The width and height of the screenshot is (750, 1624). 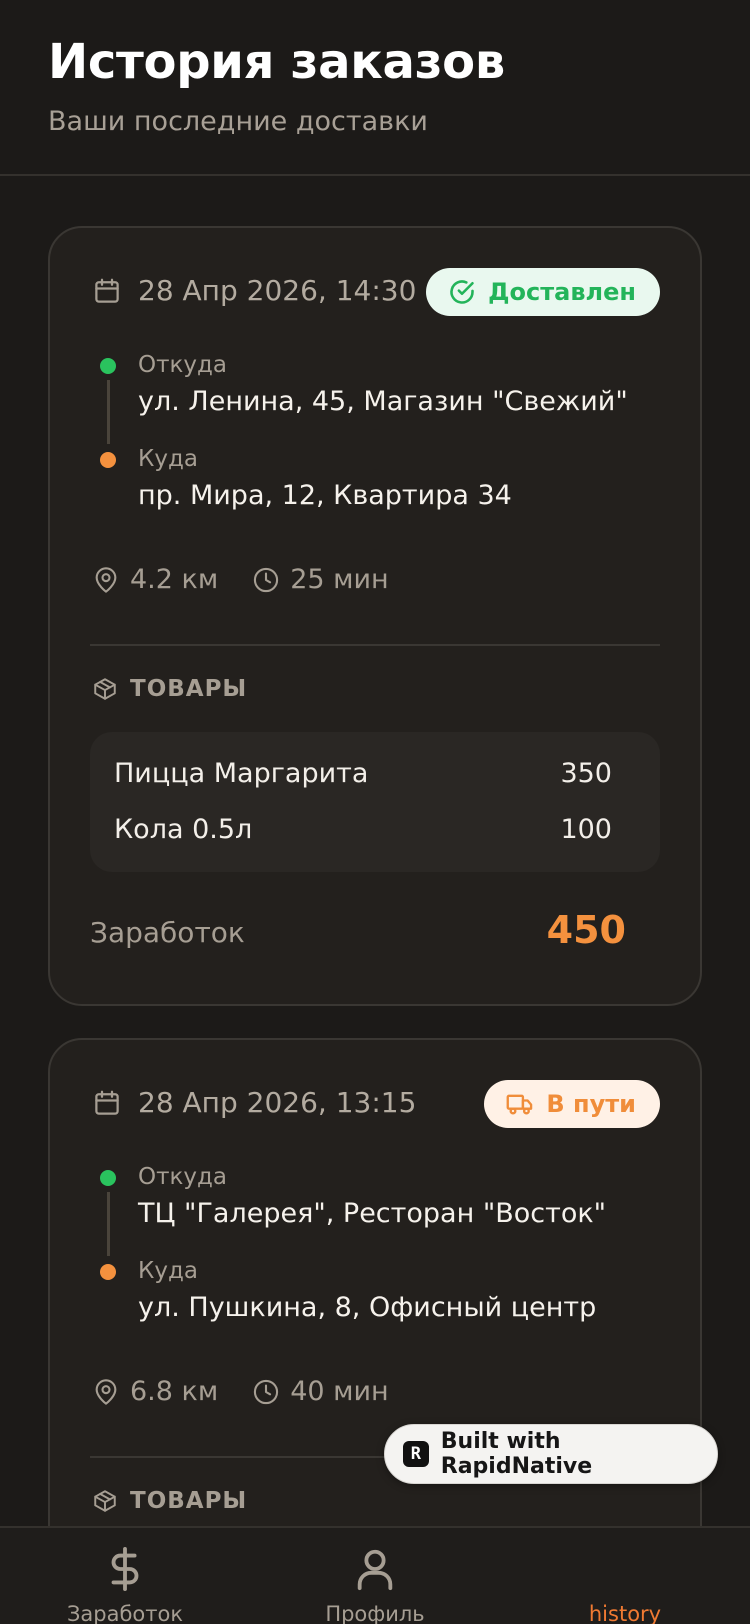 I want to click on check-circle-icon, so click(x=462, y=292).